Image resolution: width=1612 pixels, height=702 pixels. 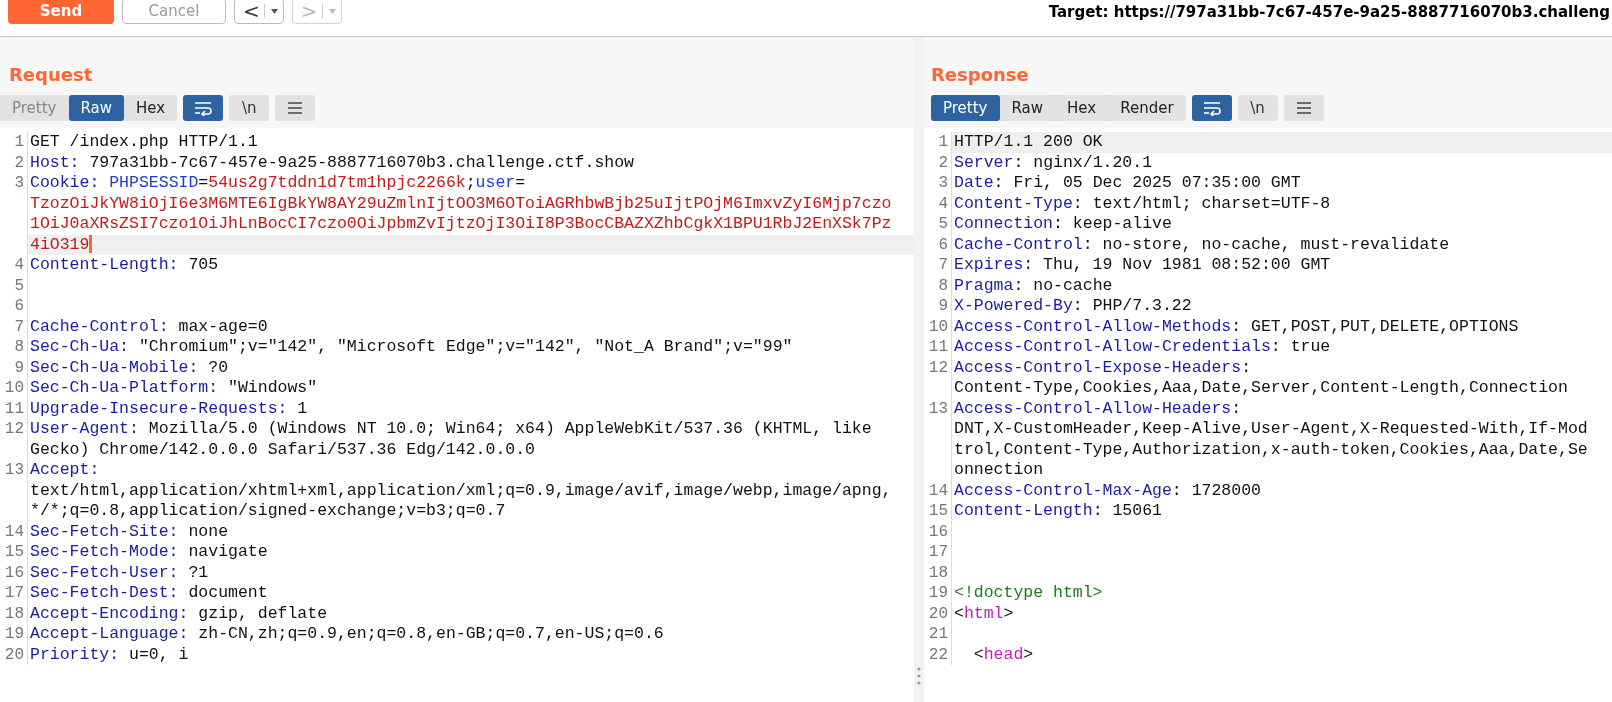 I want to click on code-text: none, so click(x=208, y=531).